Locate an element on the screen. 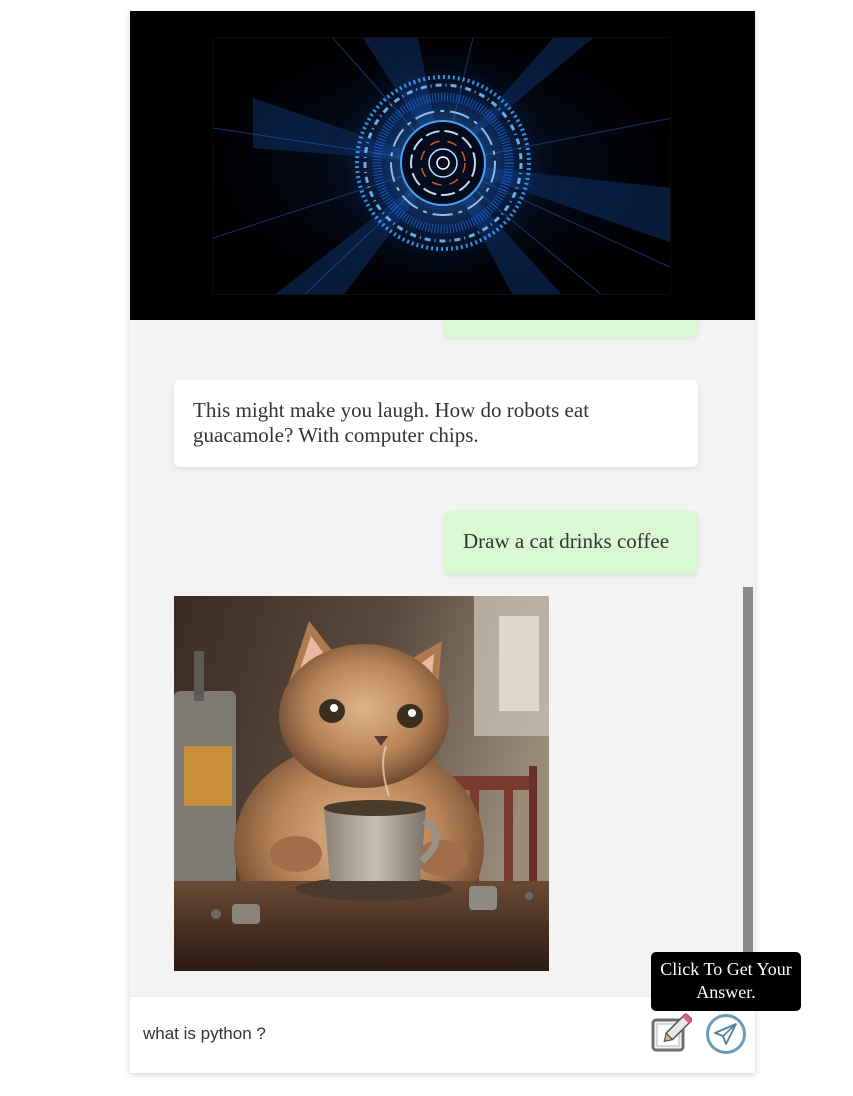 The image size is (853, 1096). message-scrollbar-thumb is located at coordinates (748, 777).